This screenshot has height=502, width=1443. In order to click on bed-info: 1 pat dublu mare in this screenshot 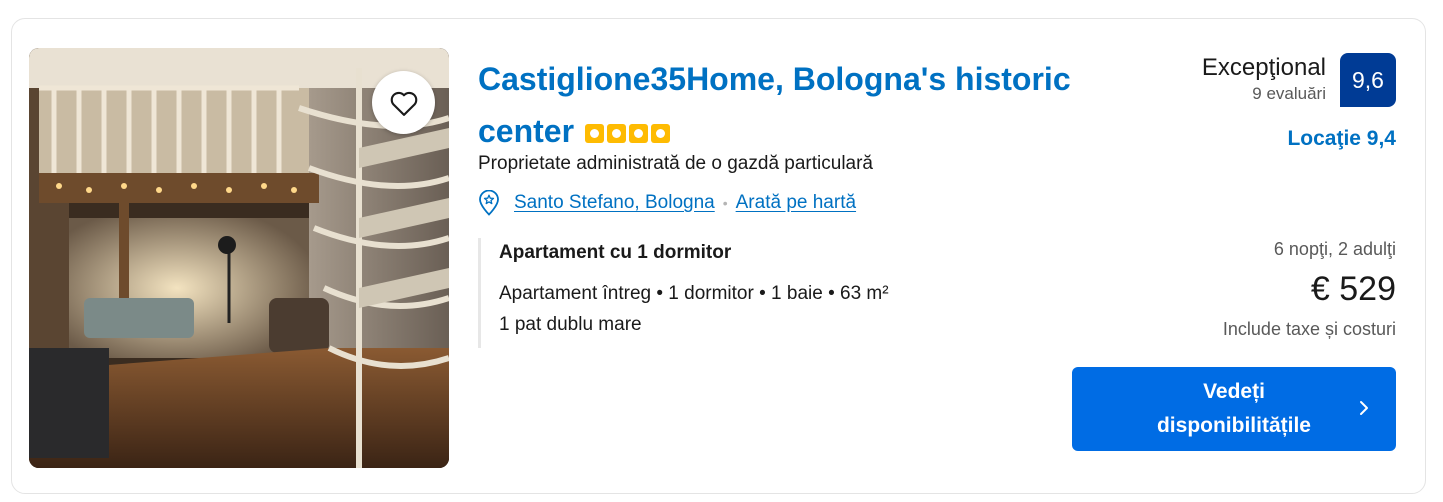, I will do `click(570, 324)`.